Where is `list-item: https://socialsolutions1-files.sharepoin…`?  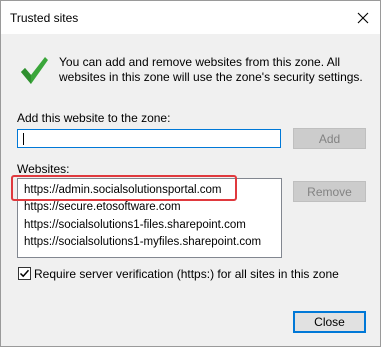
list-item: https://socialsolutions1-files.sharepoin… is located at coordinates (135, 225).